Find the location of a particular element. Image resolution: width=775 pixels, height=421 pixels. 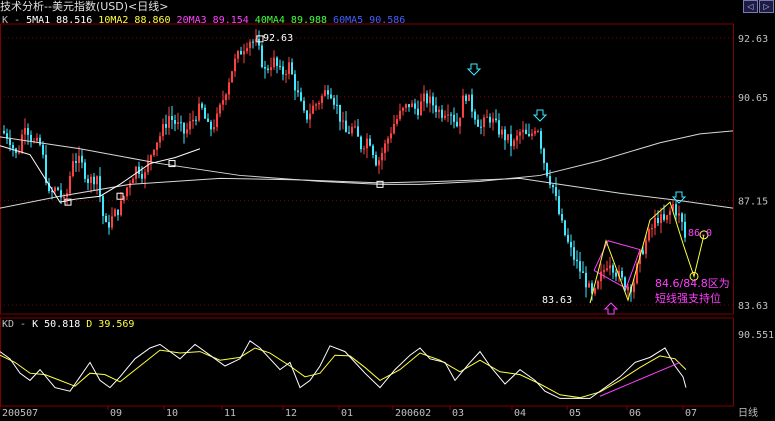

support-text-2: 短线强支持位 is located at coordinates (688, 298).